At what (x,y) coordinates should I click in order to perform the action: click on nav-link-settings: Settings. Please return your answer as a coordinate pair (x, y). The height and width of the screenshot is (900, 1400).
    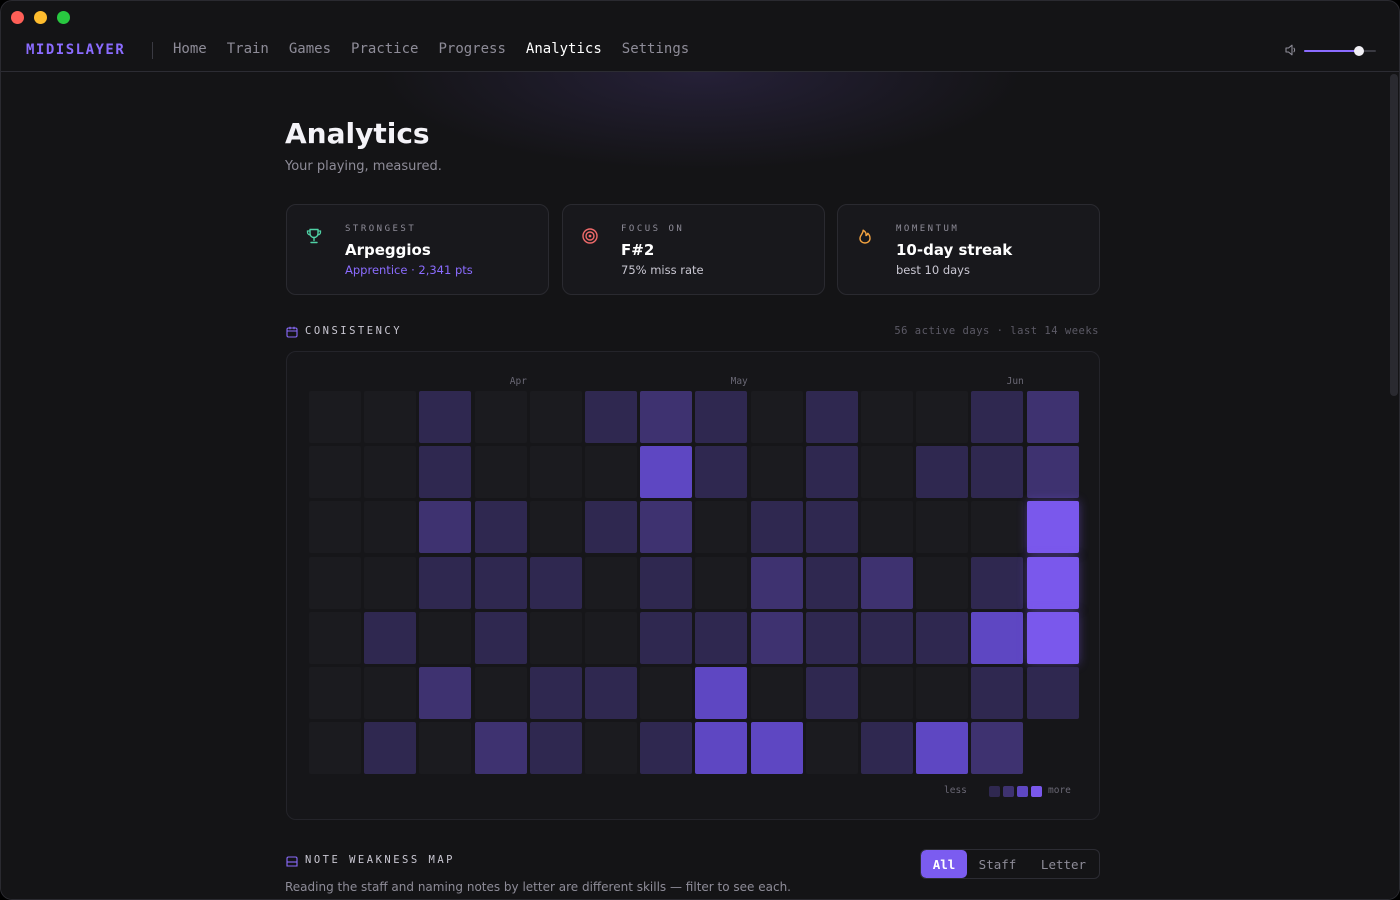
    Looking at the image, I should click on (655, 49).